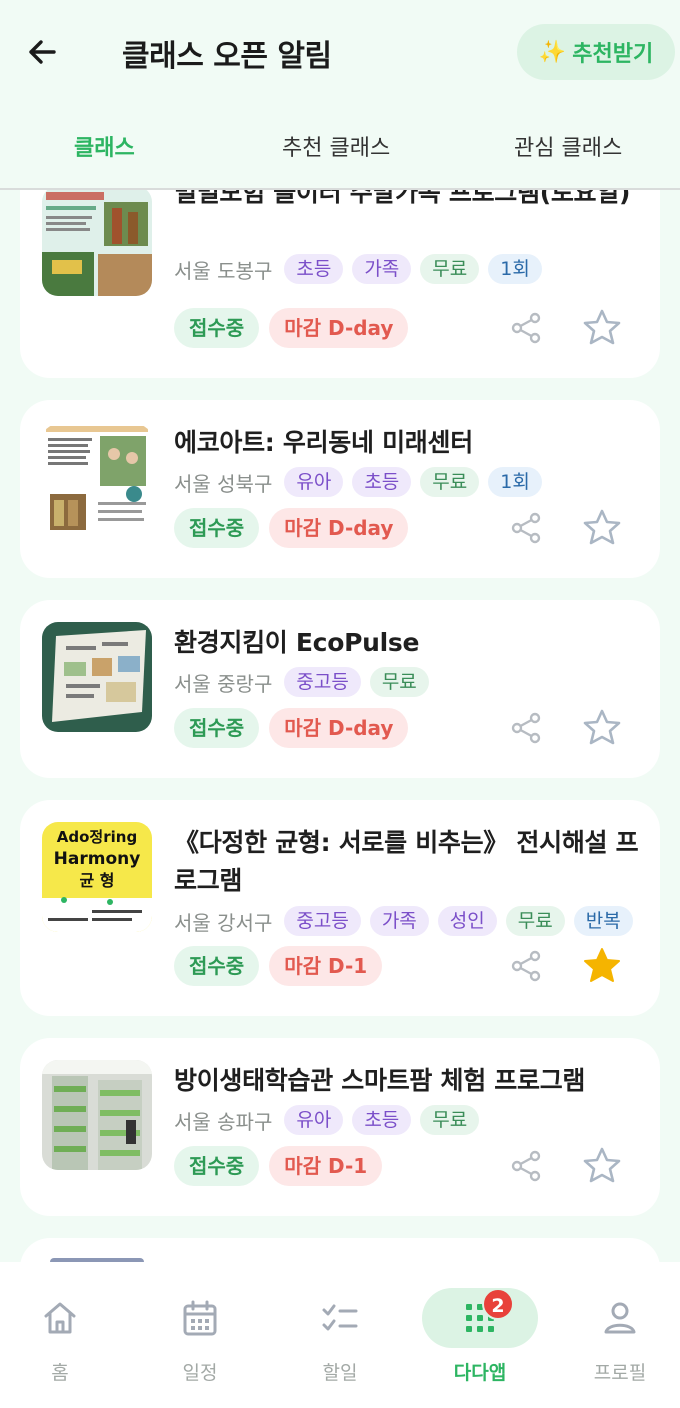 The image size is (680, 1408). What do you see at coordinates (323, 442) in the screenshot?
I see `class-title: 에코아트: 우리동네 미래센터` at bounding box center [323, 442].